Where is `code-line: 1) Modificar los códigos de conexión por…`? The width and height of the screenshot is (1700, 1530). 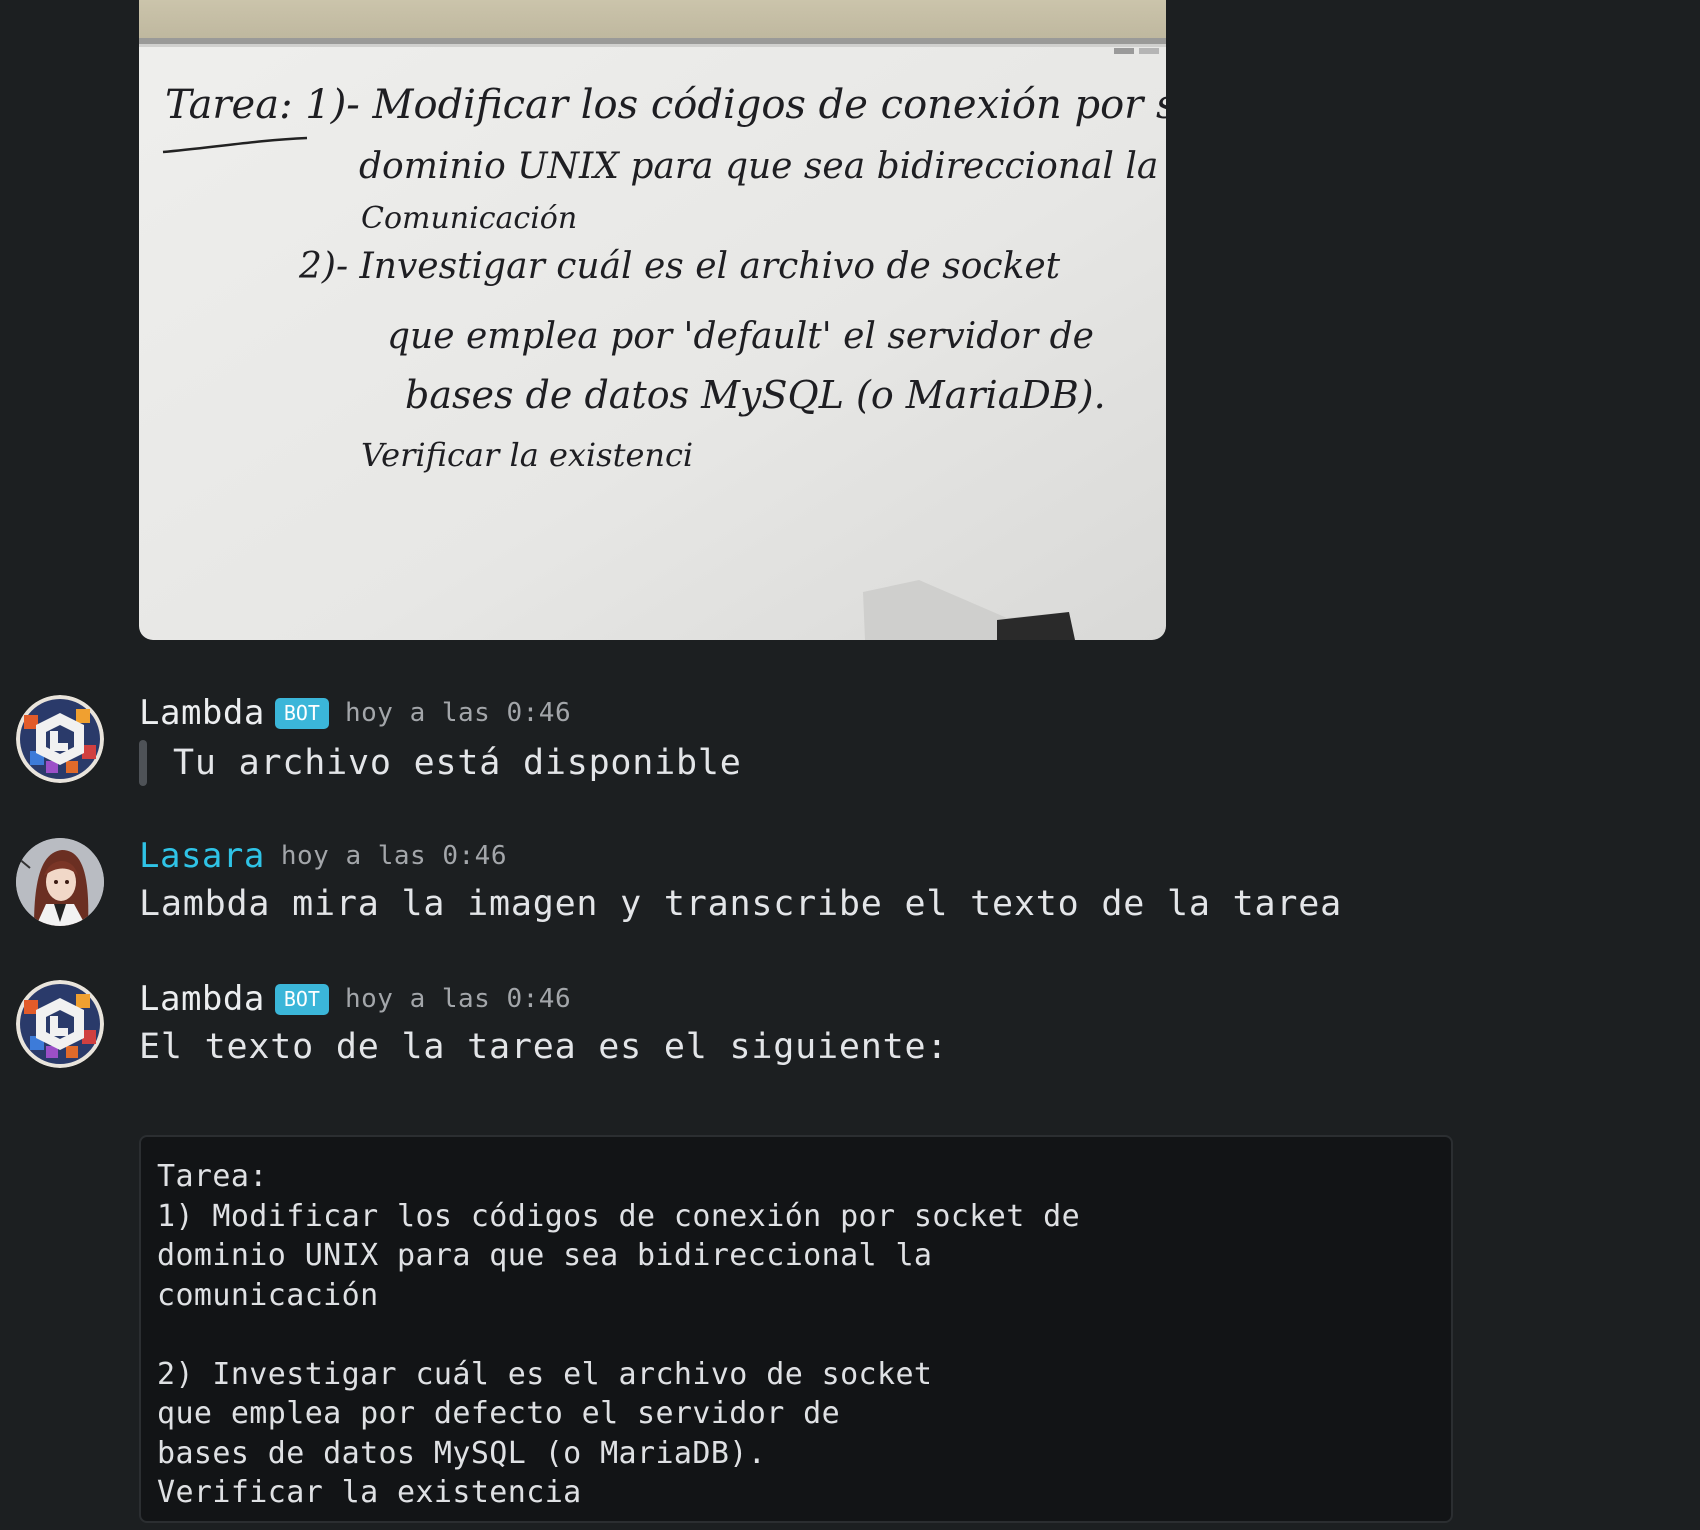 code-line: 1) Modificar los códigos de conexión por… is located at coordinates (619, 1216).